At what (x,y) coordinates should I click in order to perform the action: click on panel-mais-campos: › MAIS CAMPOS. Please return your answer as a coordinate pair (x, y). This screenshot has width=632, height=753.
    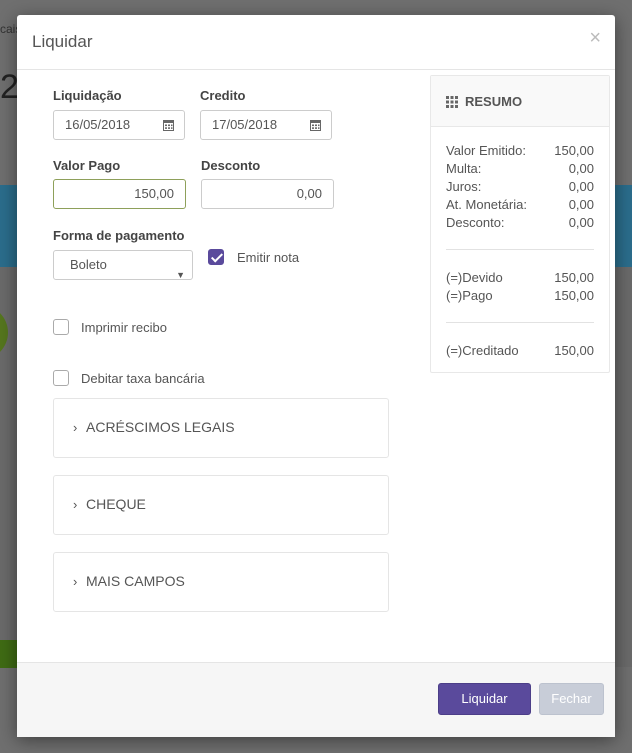
    Looking at the image, I should click on (221, 582).